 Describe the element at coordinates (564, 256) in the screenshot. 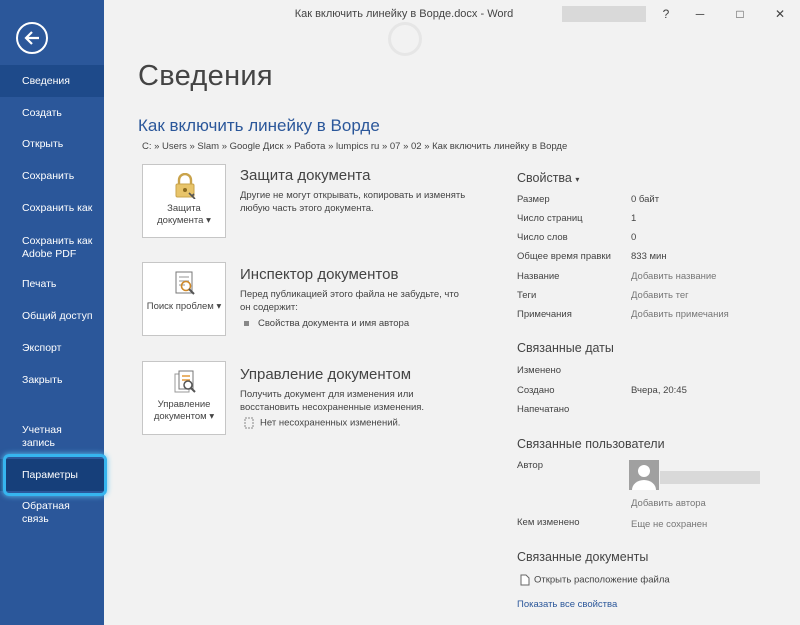

I see `prop-edit-time-label: Общее время правки` at that location.